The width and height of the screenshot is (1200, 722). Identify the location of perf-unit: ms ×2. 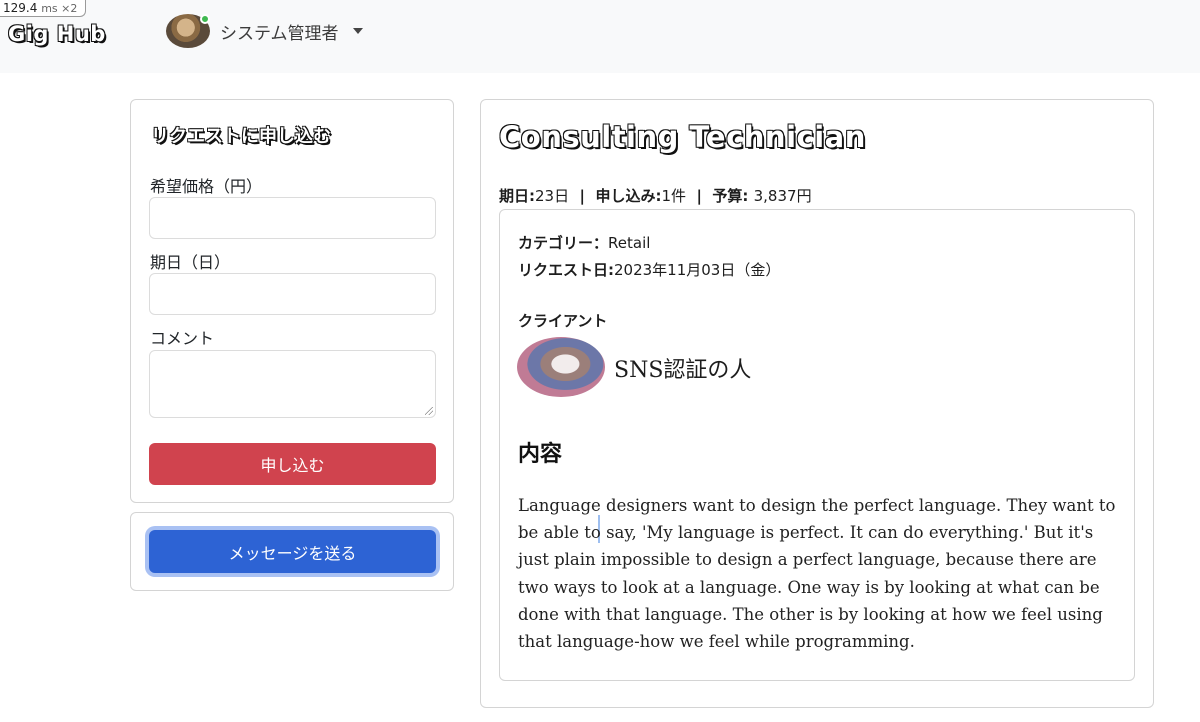
(59, 8).